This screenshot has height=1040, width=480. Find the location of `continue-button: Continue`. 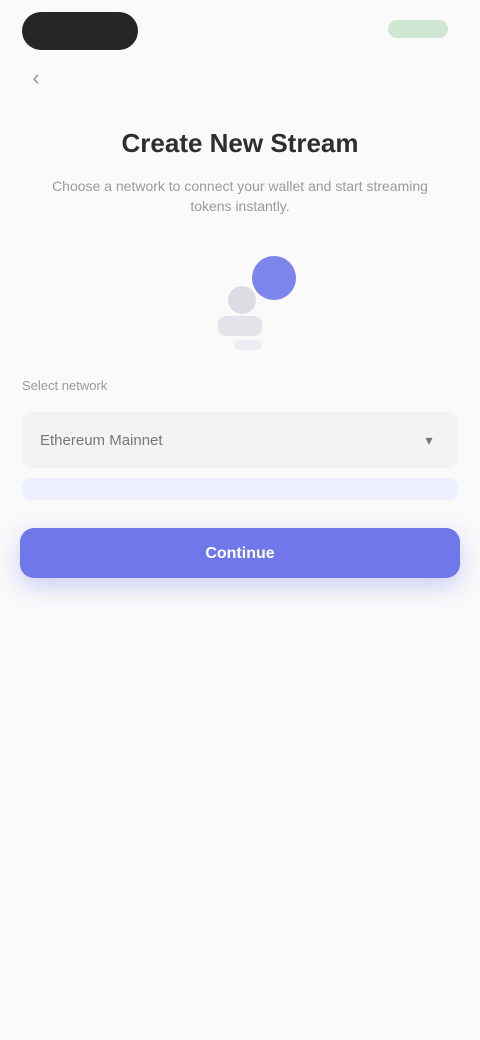

continue-button: Continue is located at coordinates (240, 553).